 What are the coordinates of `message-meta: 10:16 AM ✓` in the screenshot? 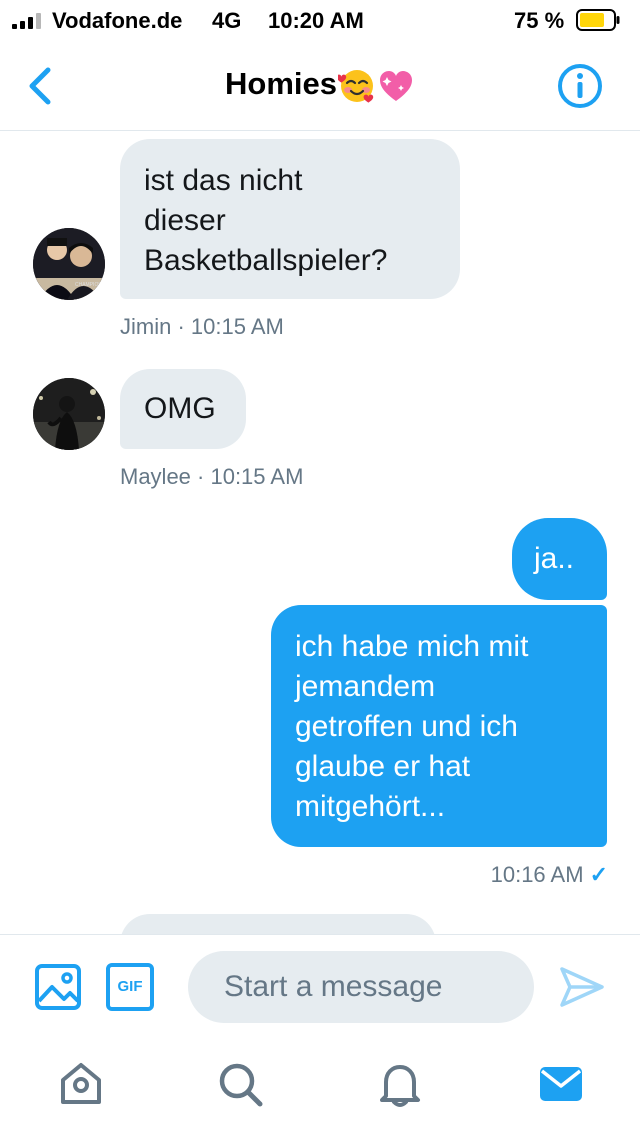 It's located at (549, 875).